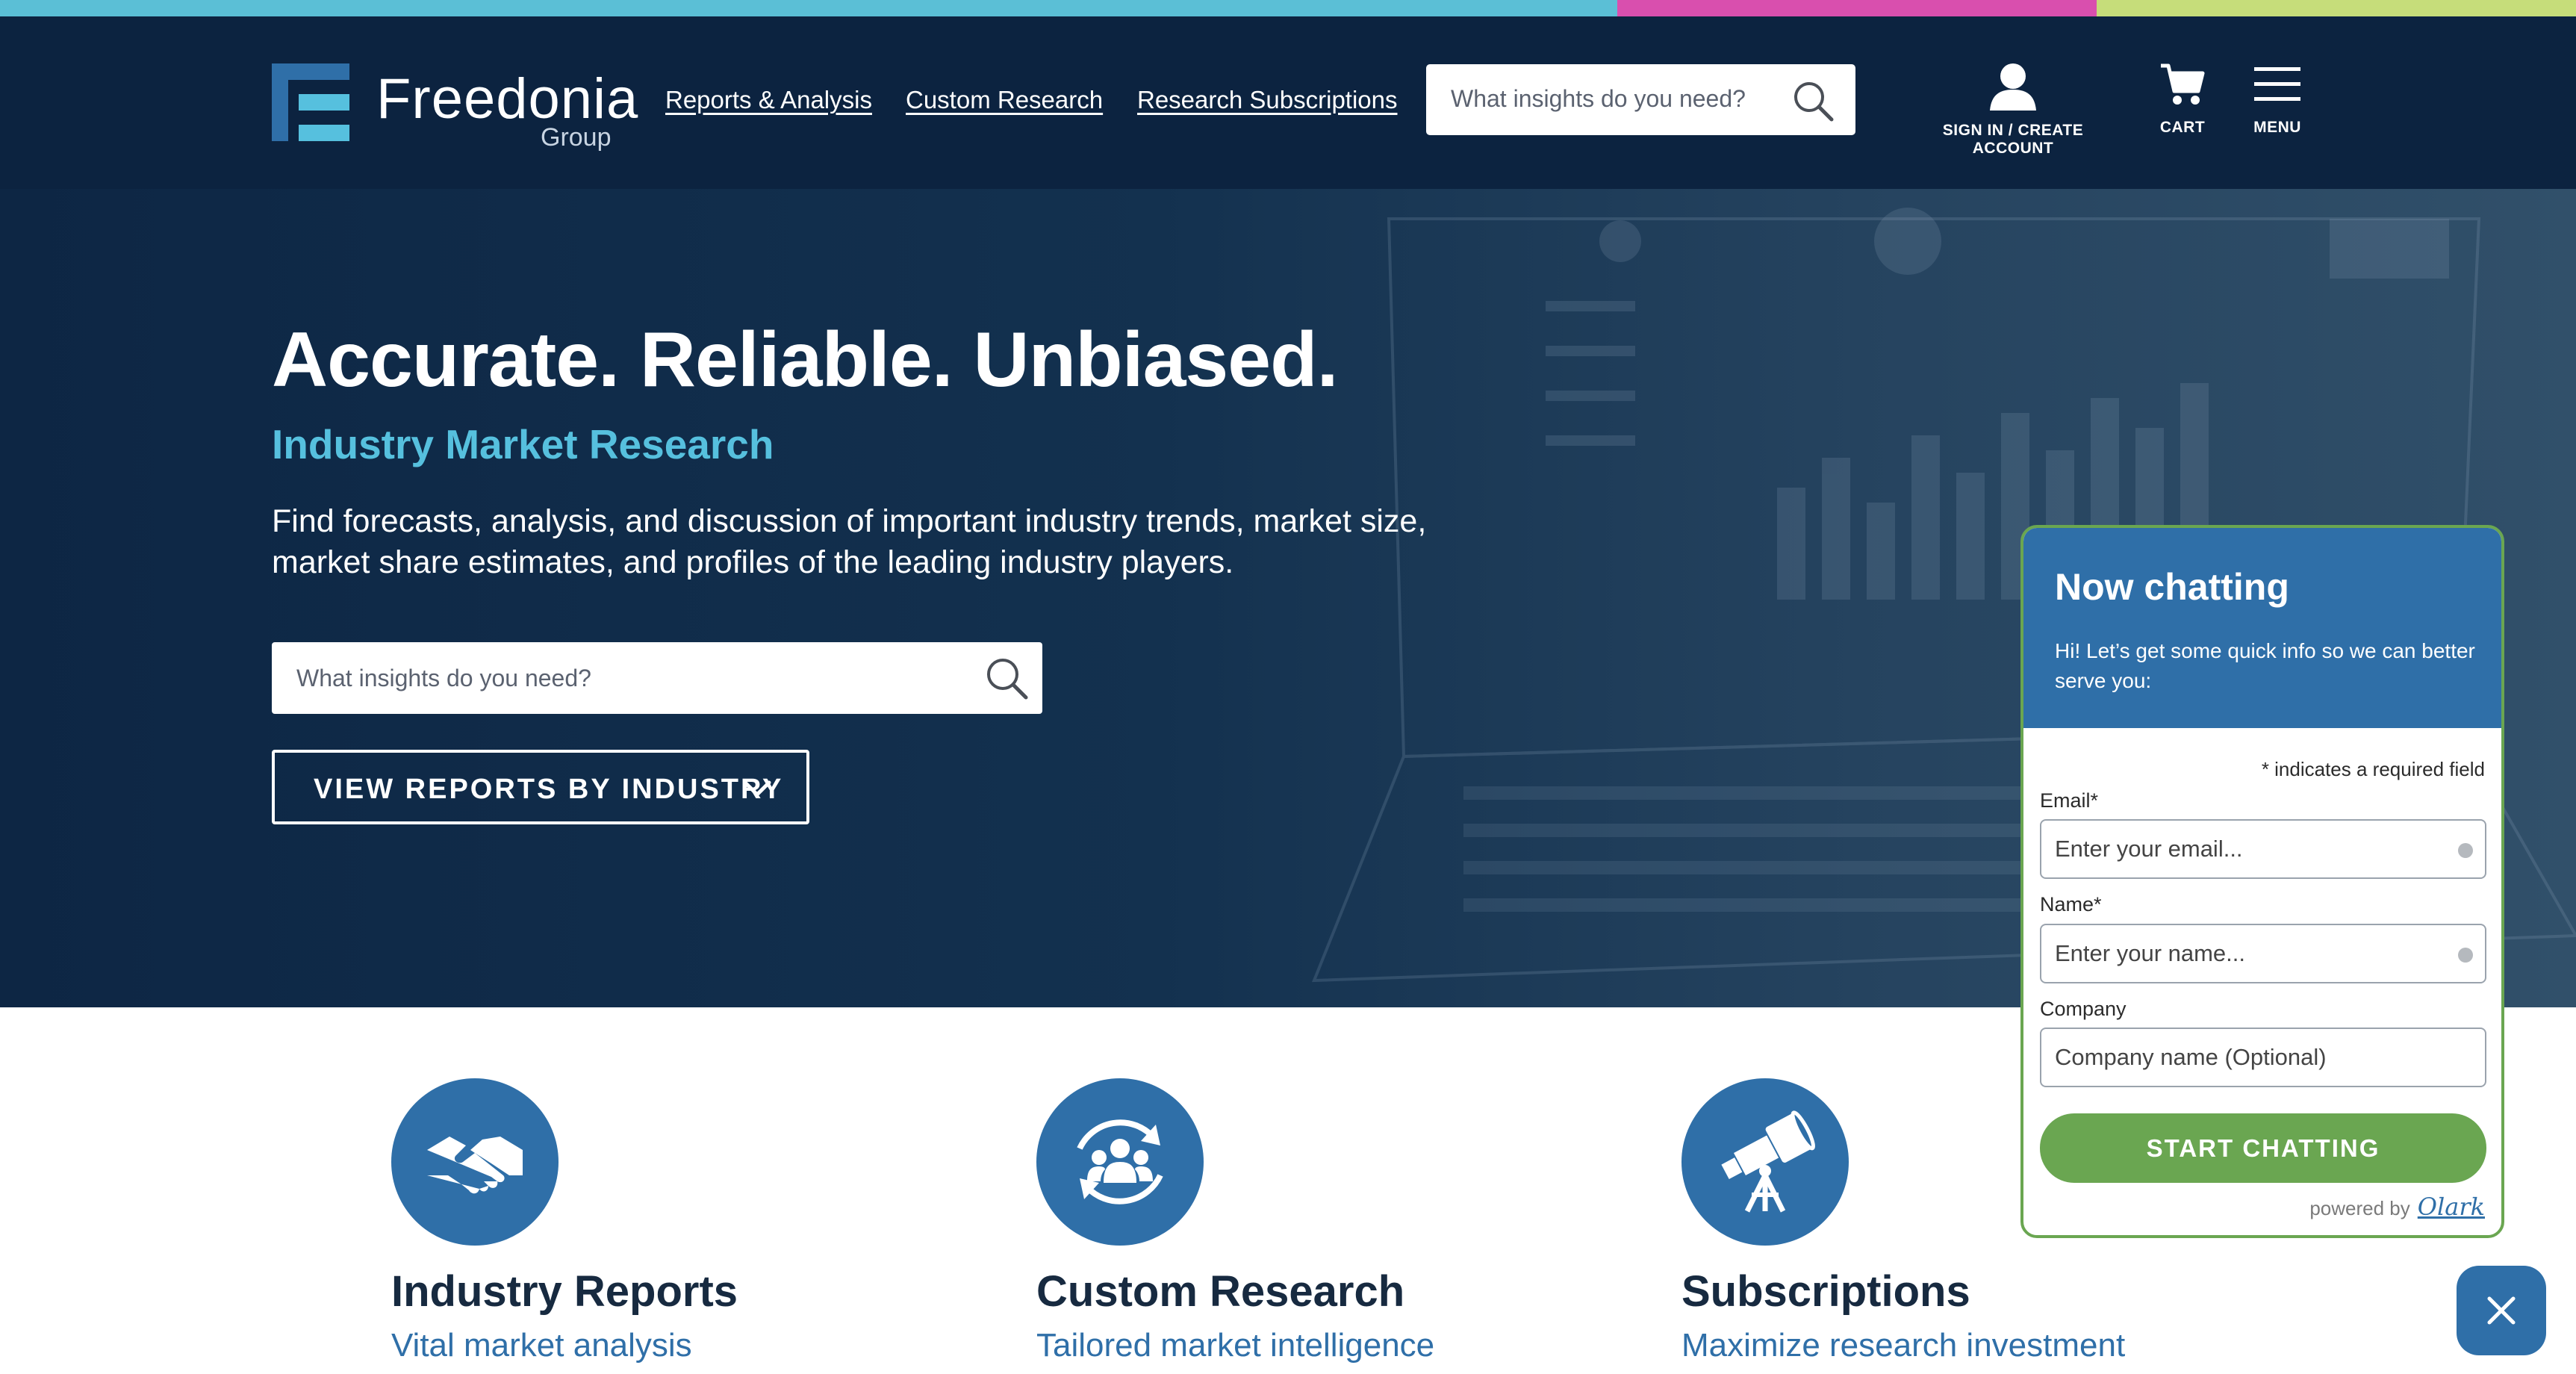  What do you see at coordinates (549, 789) in the screenshot?
I see `industry-button-label: VIEW REPORTS BY INDUSTRY` at bounding box center [549, 789].